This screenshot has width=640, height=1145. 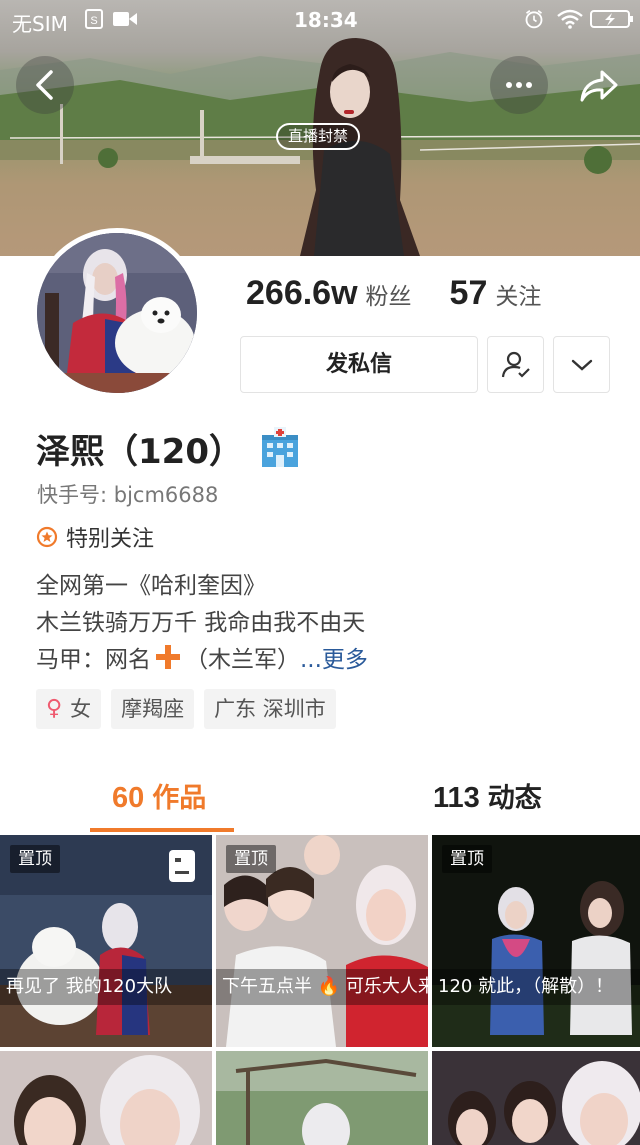 I want to click on follow-button, so click(x=515, y=364).